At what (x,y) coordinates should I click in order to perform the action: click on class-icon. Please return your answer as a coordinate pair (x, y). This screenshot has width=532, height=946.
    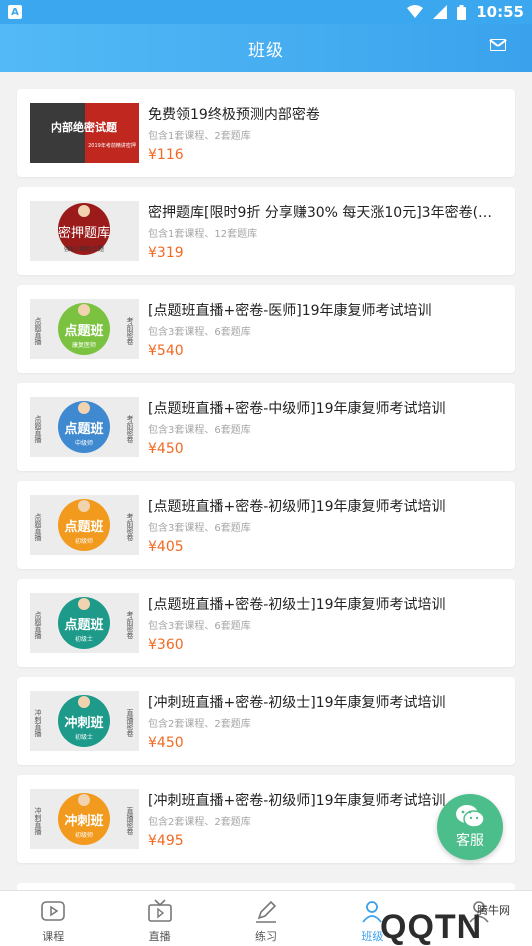
    Looking at the image, I should click on (372, 912).